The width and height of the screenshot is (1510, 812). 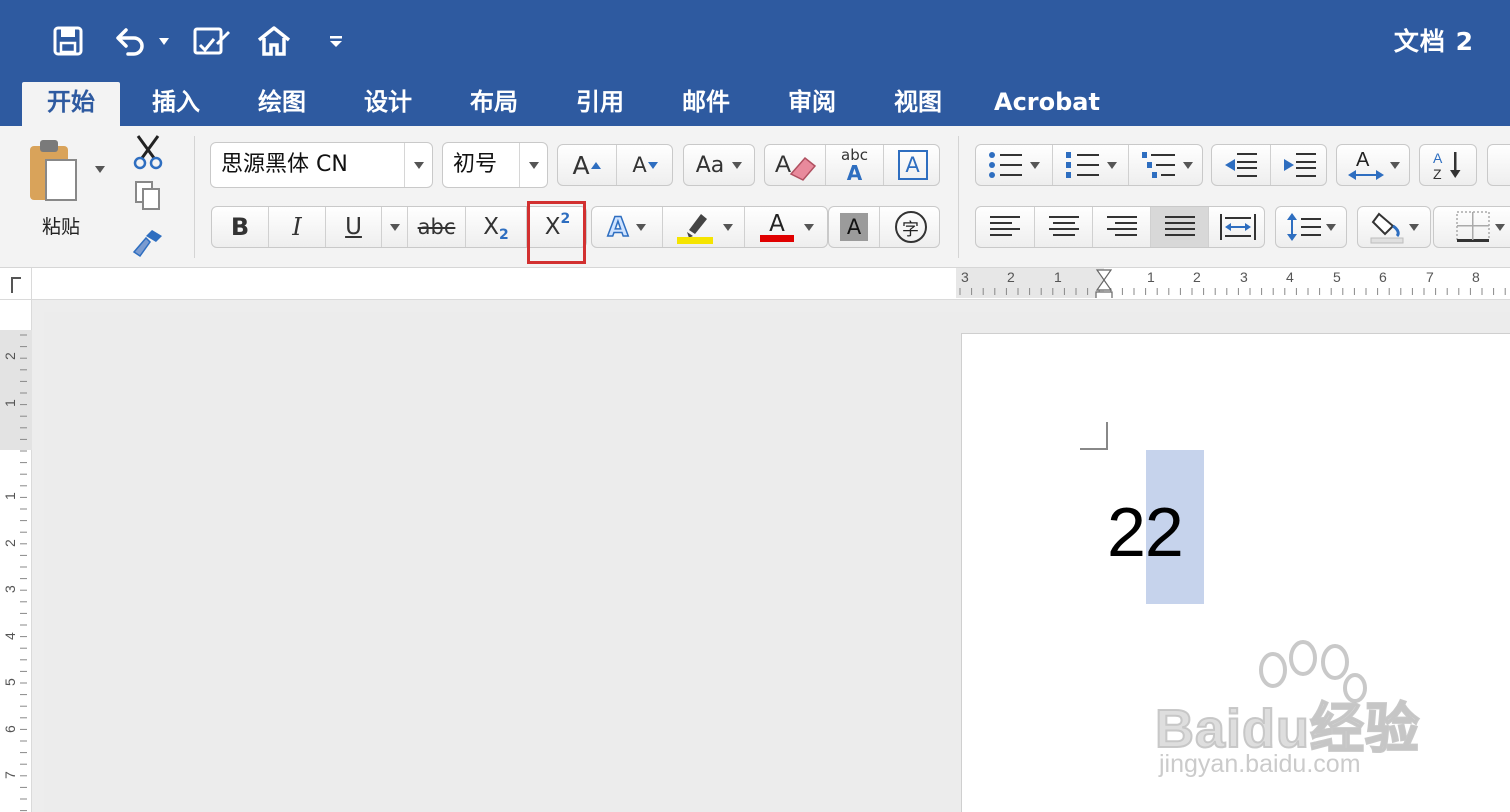 What do you see at coordinates (965, 277) in the screenshot?
I see `hruler-label: 3` at bounding box center [965, 277].